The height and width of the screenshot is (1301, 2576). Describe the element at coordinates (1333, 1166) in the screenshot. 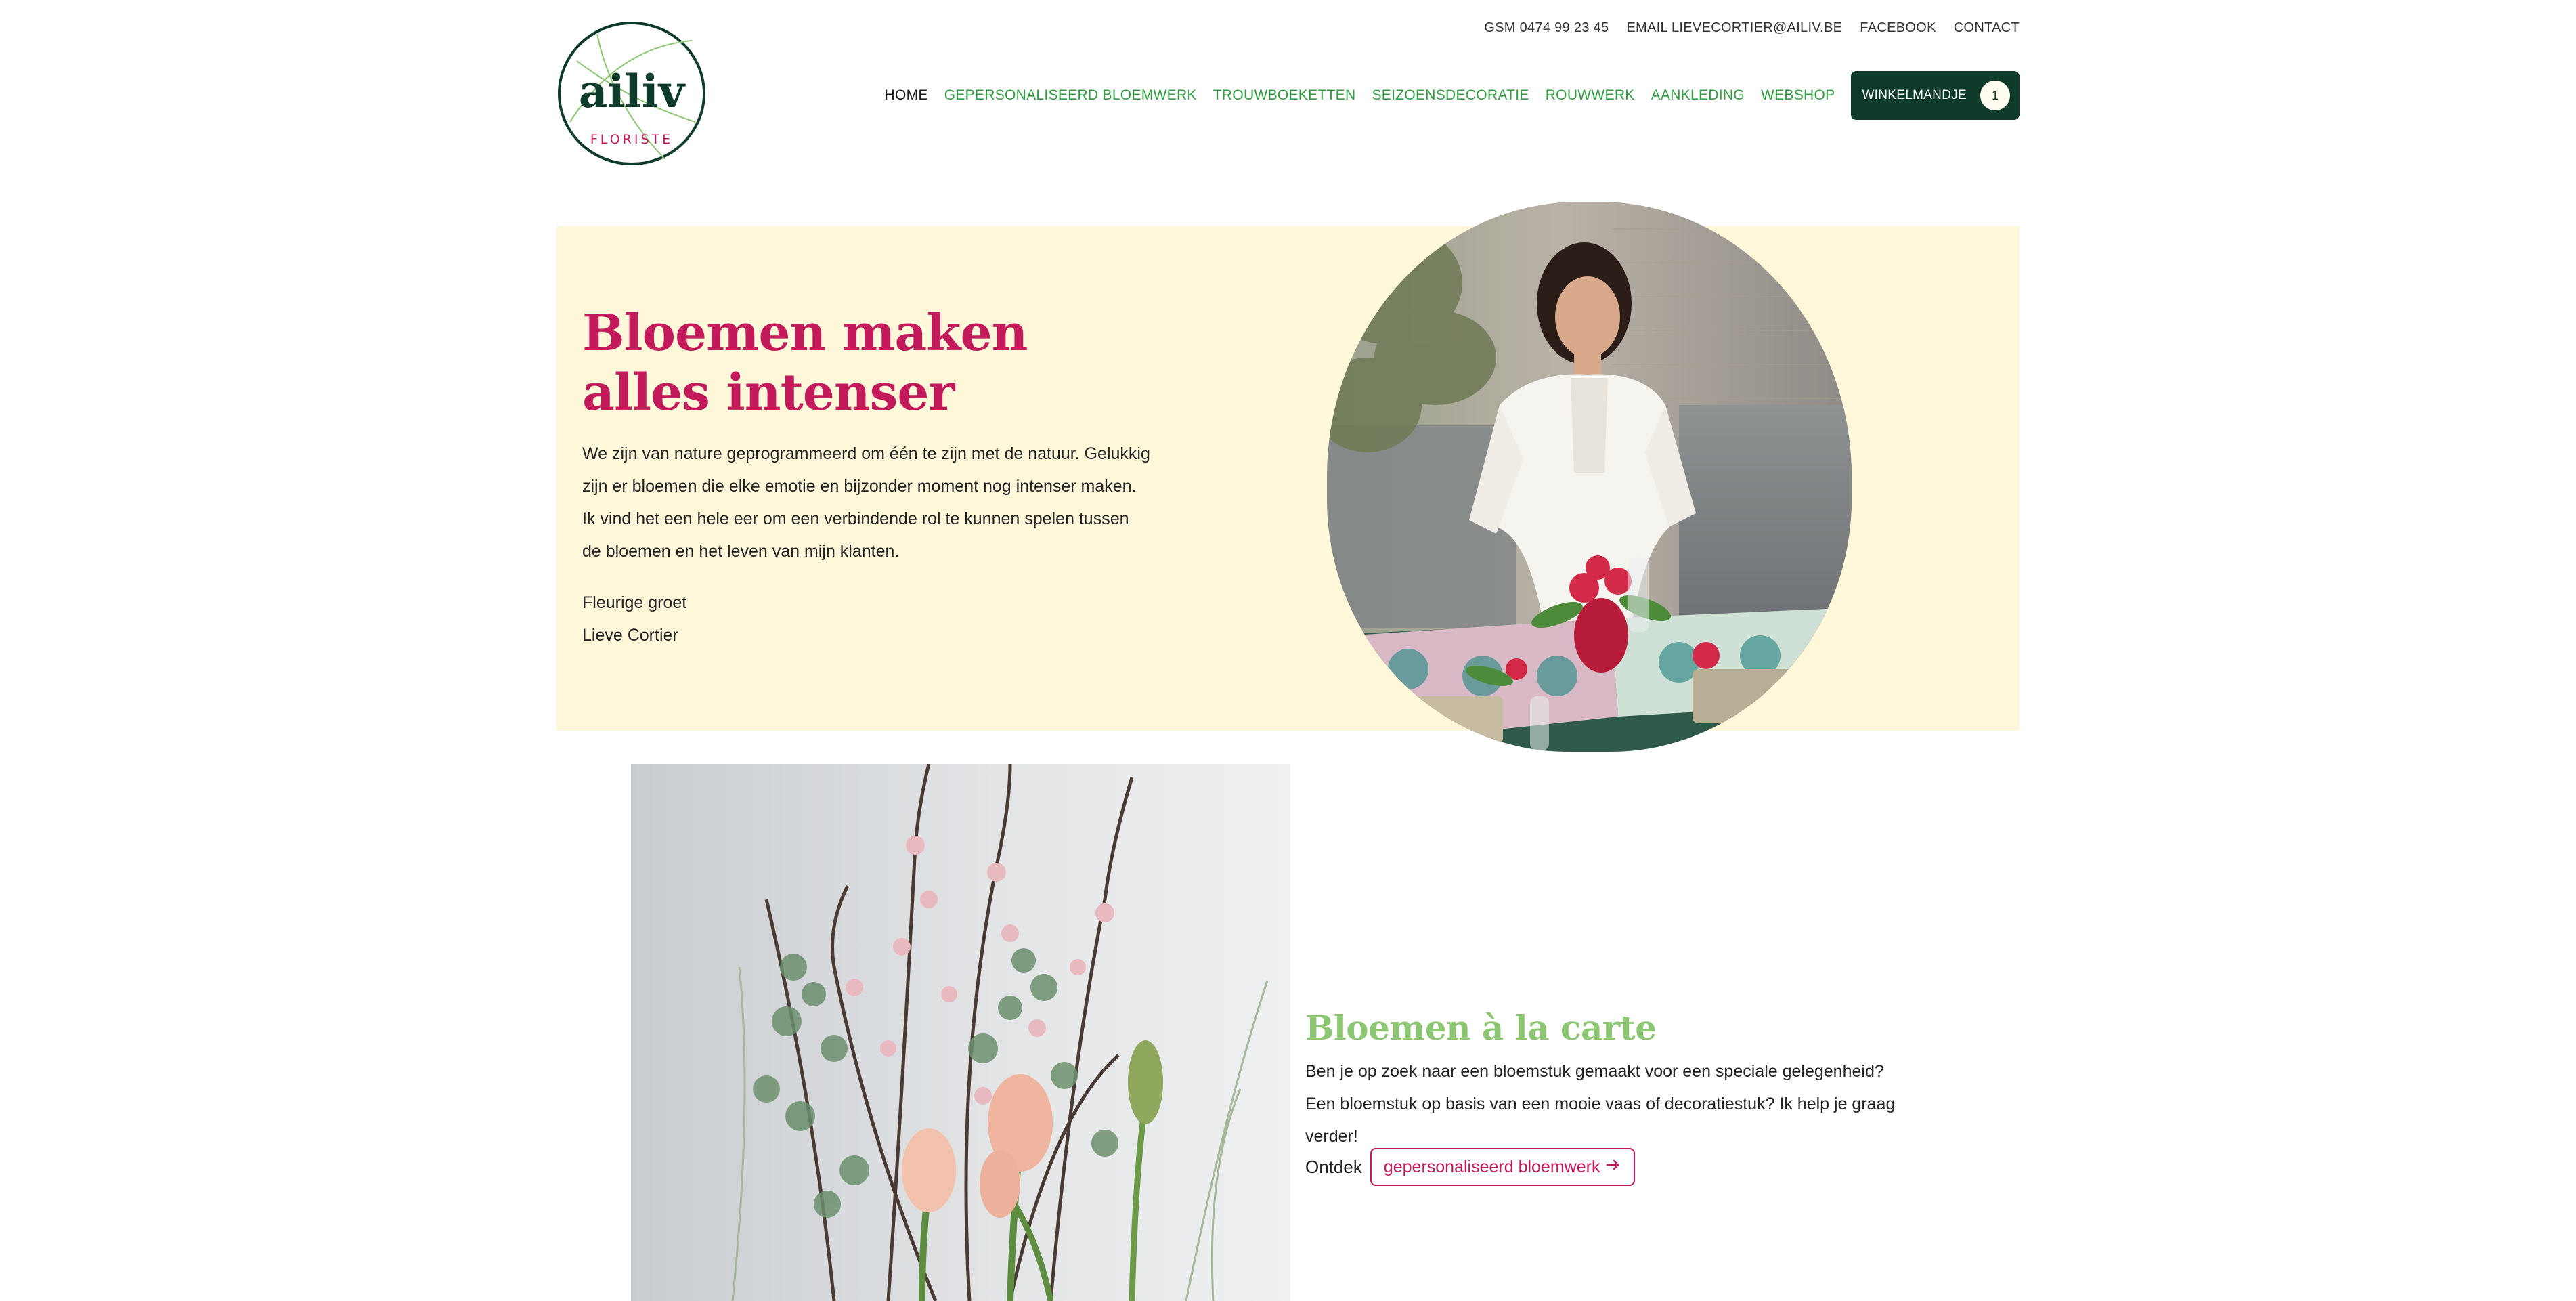

I see `discover-label: Ontdek` at that location.